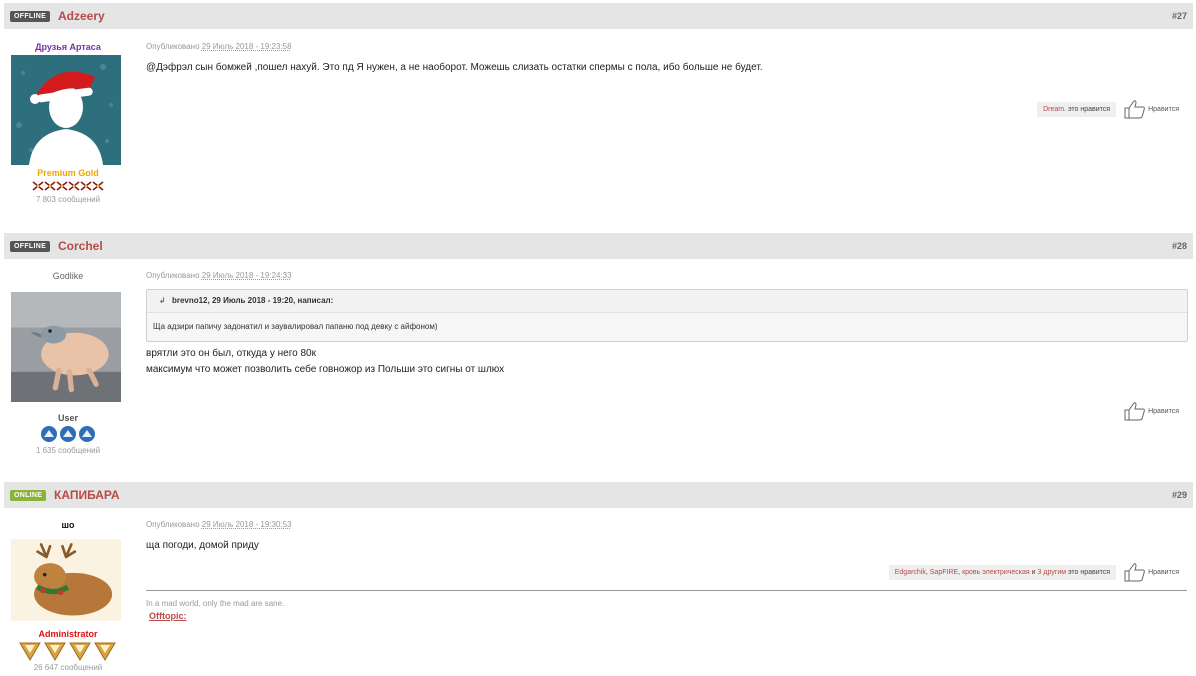 The image size is (1196, 676). I want to click on author-name: Corchel, so click(80, 246).